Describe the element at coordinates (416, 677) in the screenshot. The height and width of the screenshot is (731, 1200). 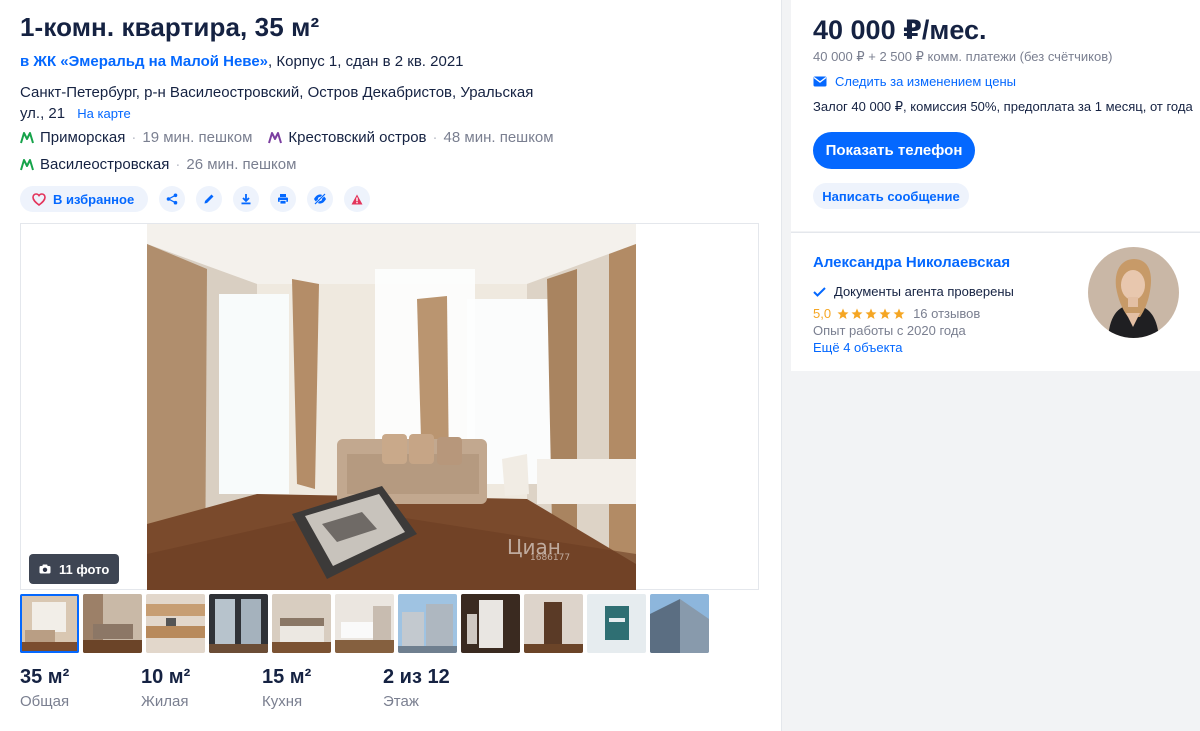
I see `spec-value: 2 из 12` at that location.